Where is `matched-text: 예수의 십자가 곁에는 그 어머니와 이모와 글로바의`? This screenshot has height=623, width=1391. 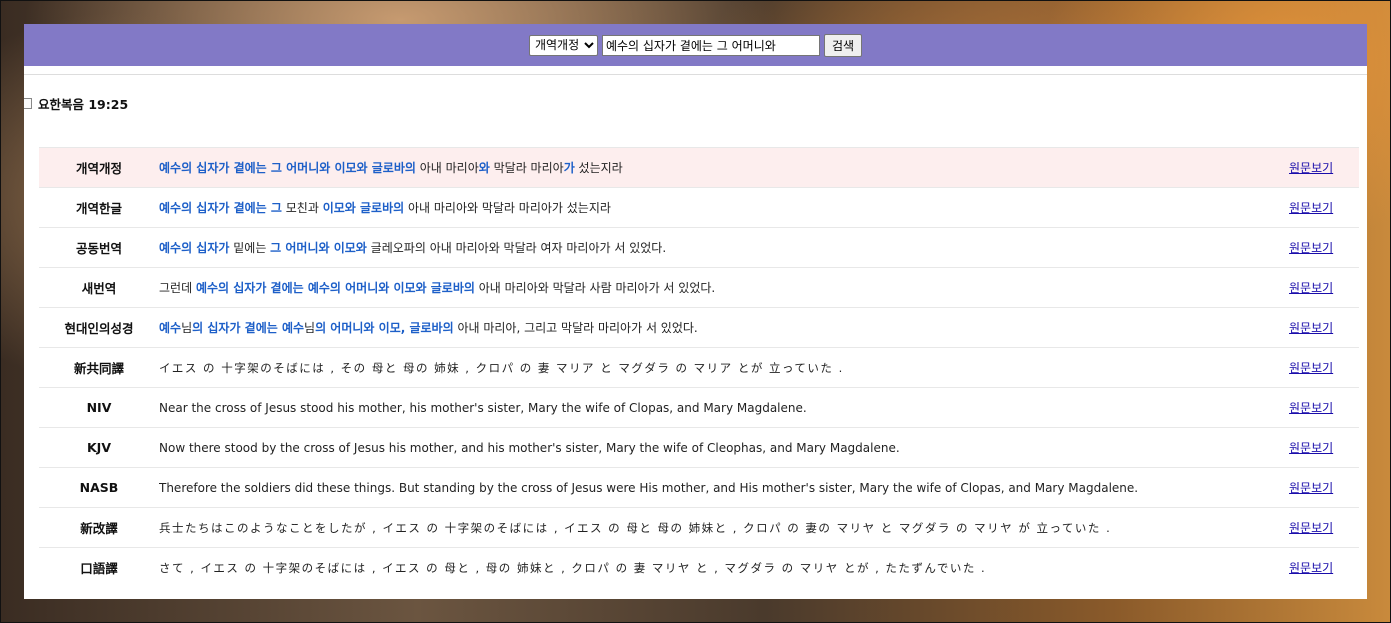 matched-text: 예수의 십자가 곁에는 그 어머니와 이모와 글로바의 is located at coordinates (287, 168).